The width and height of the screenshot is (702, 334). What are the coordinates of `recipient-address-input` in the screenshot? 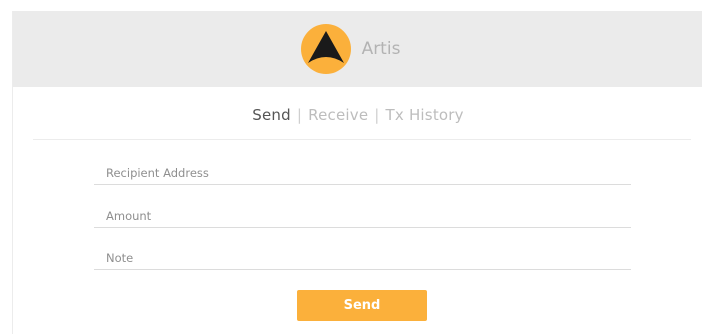 It's located at (362, 173).